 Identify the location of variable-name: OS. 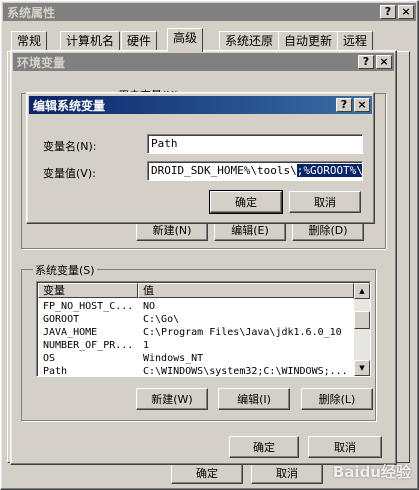
(49, 358).